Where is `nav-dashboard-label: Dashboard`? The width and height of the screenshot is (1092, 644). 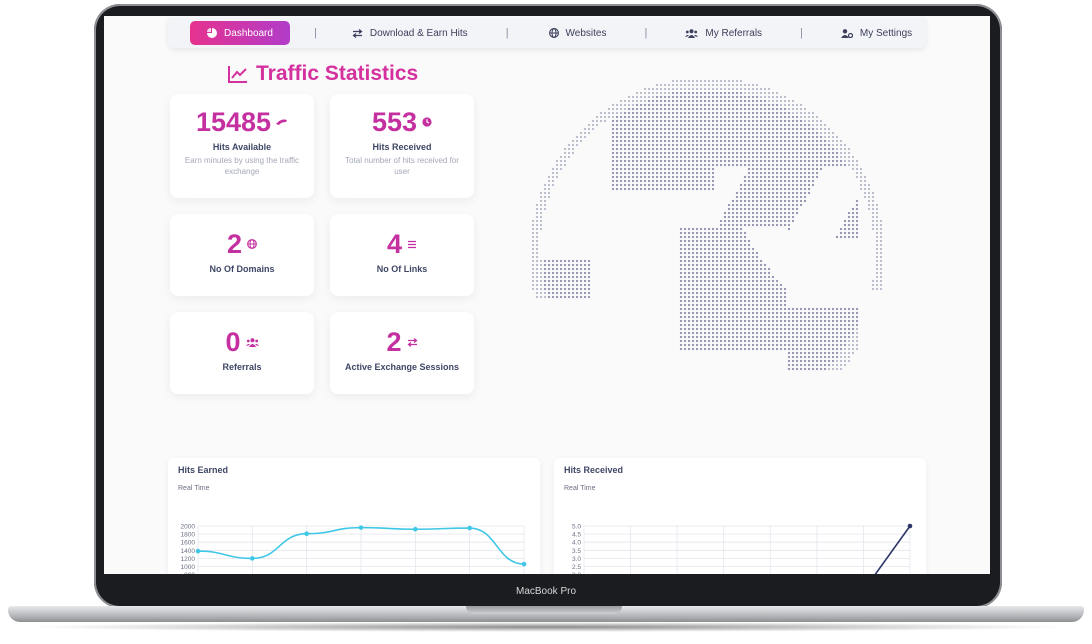 nav-dashboard-label: Dashboard is located at coordinates (248, 33).